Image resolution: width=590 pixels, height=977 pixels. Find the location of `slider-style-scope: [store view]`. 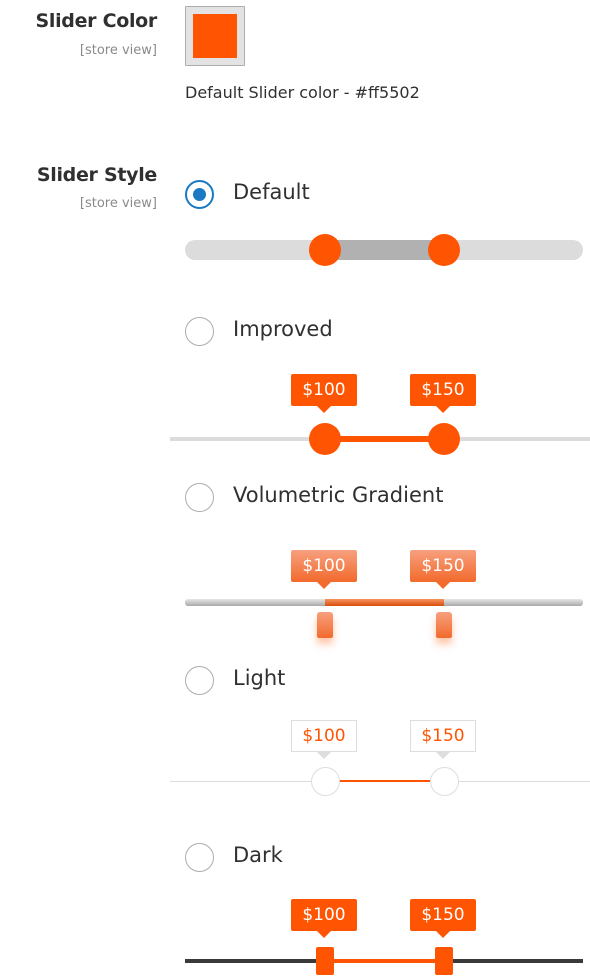

slider-style-scope: [store view] is located at coordinates (118, 203).